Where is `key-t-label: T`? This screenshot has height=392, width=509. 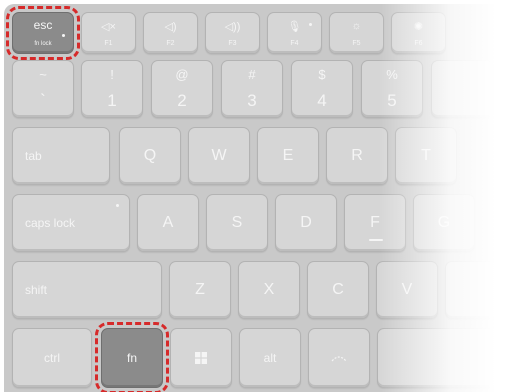
key-t-label: T is located at coordinates (426, 155).